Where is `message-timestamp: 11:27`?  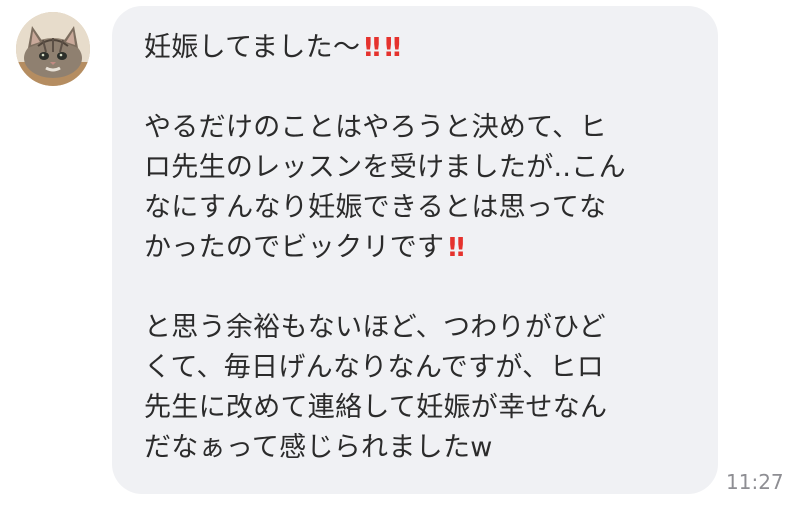 message-timestamp: 11:27 is located at coordinates (755, 482).